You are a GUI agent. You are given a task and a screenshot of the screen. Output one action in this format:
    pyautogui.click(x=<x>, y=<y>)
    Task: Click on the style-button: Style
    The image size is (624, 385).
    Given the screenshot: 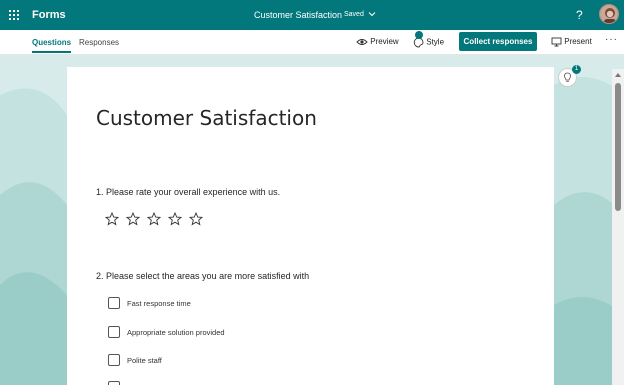 What is the action you would take?
    pyautogui.click(x=429, y=39)
    